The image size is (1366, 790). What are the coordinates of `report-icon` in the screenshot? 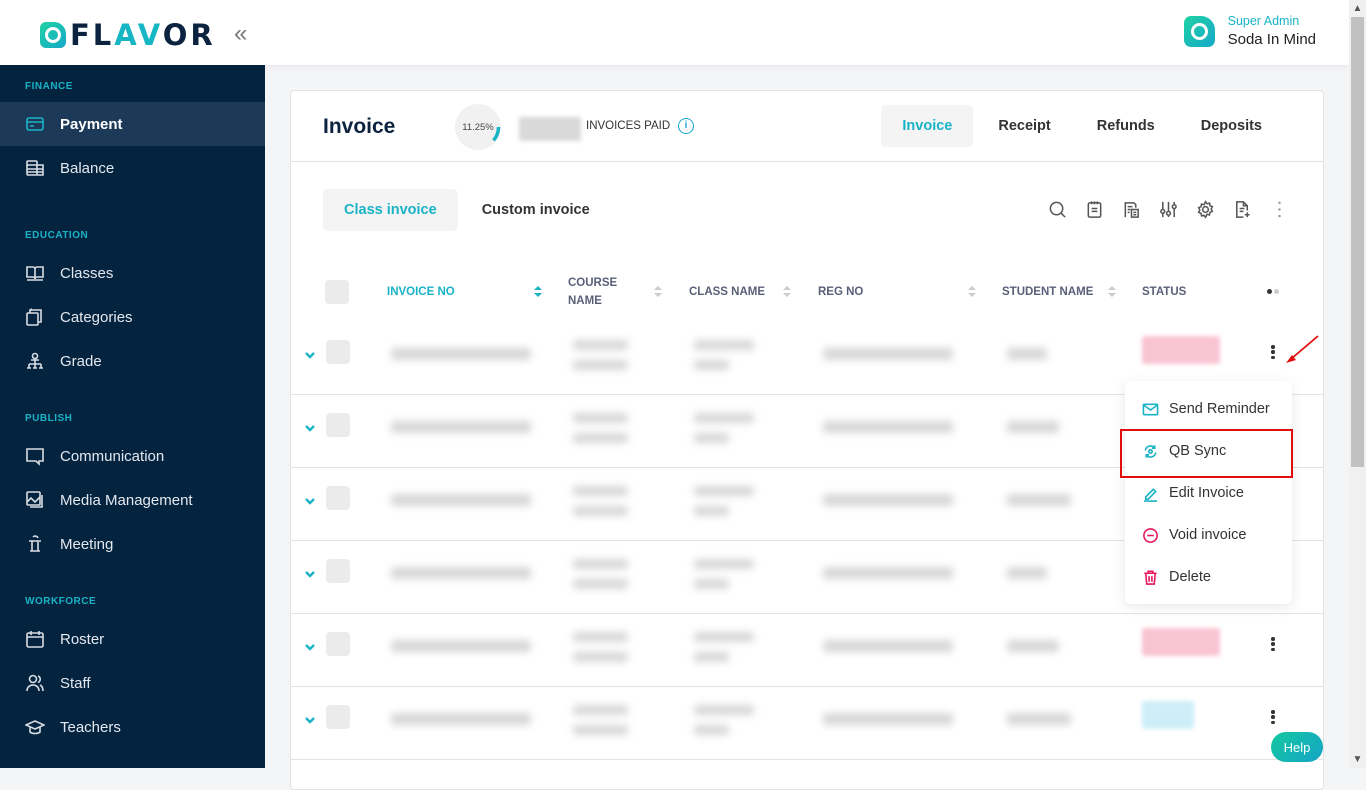 It's located at (1131, 209).